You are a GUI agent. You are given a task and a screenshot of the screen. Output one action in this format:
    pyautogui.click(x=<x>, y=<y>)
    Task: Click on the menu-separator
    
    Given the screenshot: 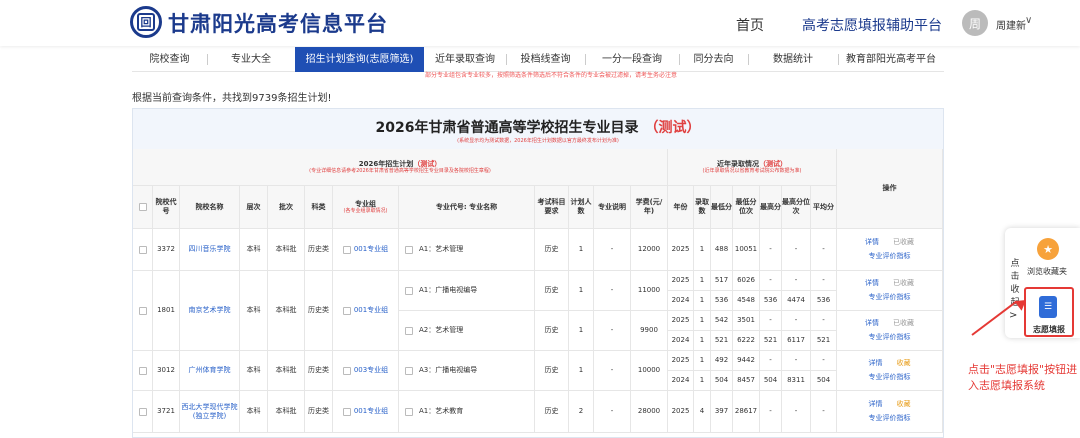 What is the action you would take?
    pyautogui.click(x=838, y=59)
    